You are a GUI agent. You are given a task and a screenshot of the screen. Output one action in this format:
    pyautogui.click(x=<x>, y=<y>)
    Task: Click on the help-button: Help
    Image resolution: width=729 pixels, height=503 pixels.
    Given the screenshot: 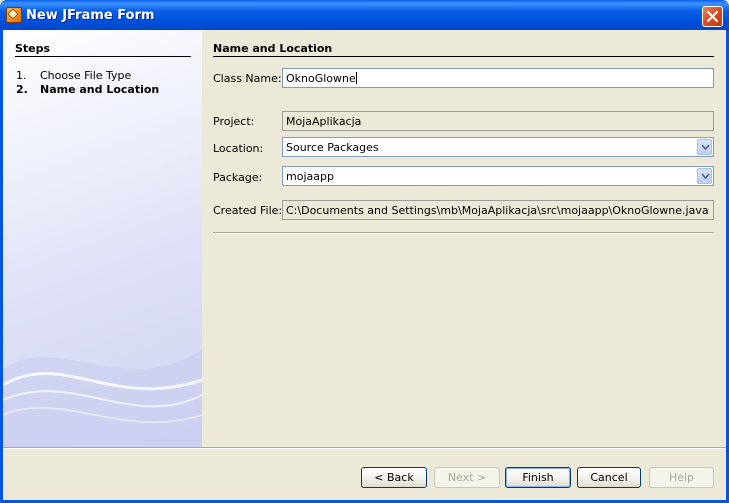 What is the action you would take?
    pyautogui.click(x=681, y=477)
    